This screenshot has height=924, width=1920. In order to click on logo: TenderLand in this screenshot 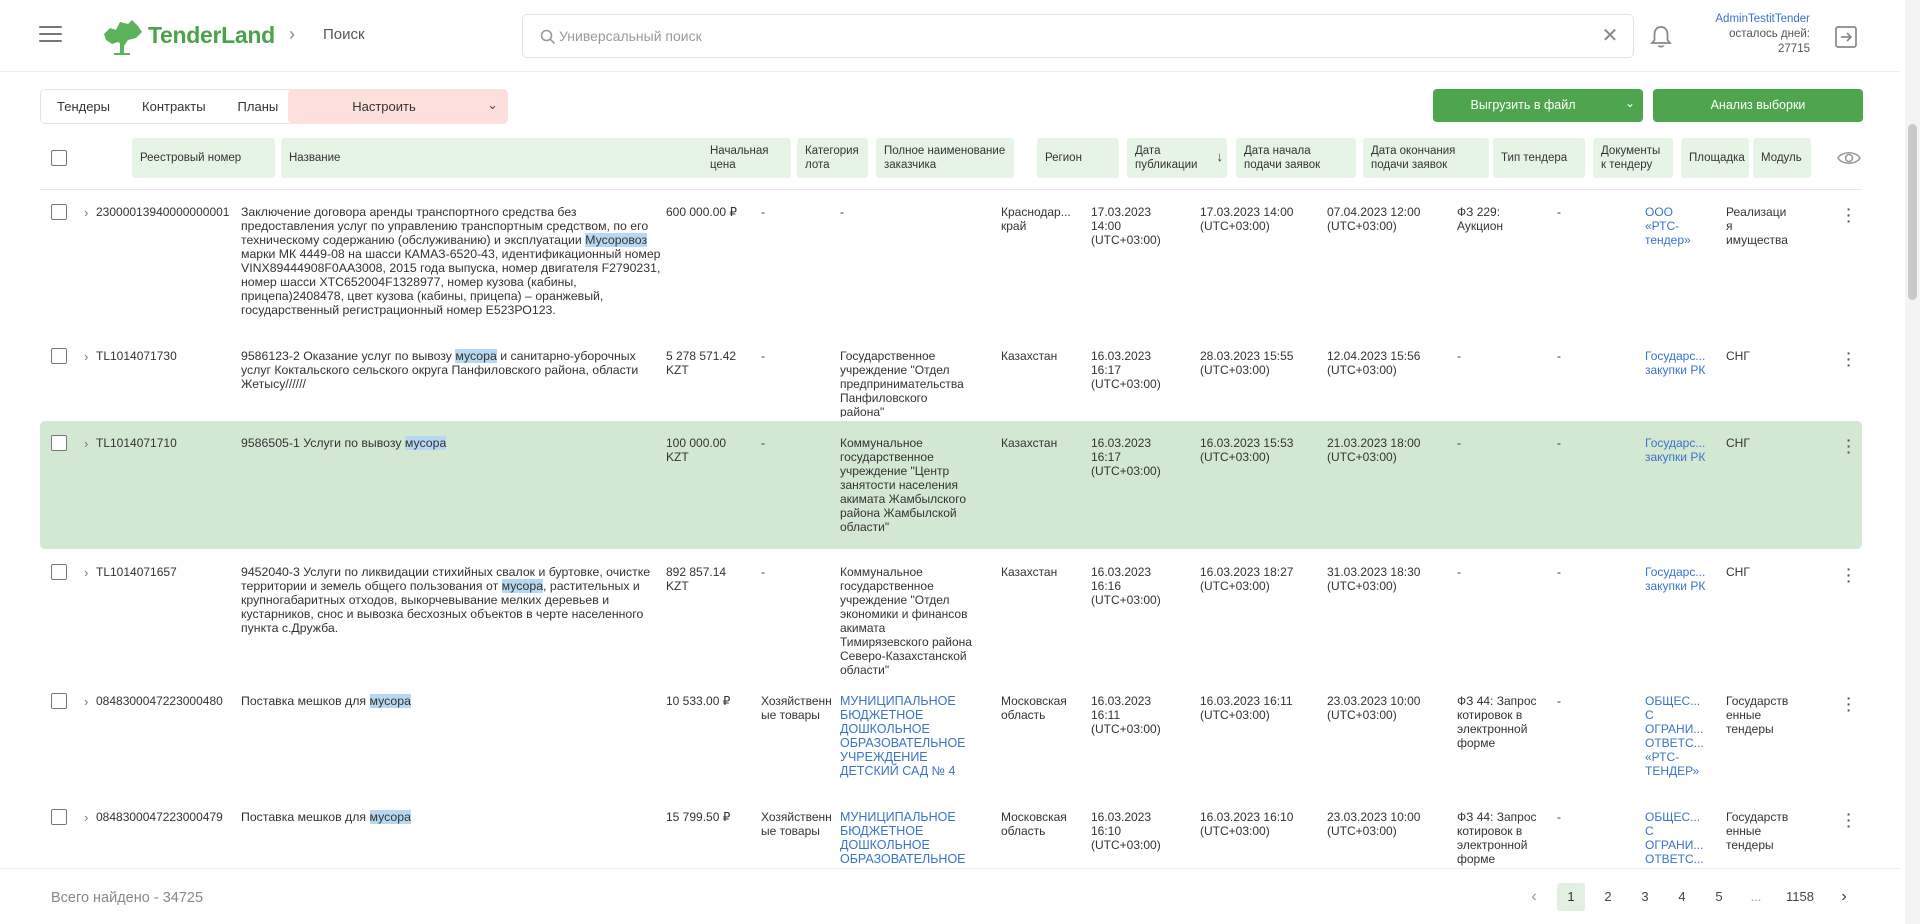, I will do `click(186, 37)`.